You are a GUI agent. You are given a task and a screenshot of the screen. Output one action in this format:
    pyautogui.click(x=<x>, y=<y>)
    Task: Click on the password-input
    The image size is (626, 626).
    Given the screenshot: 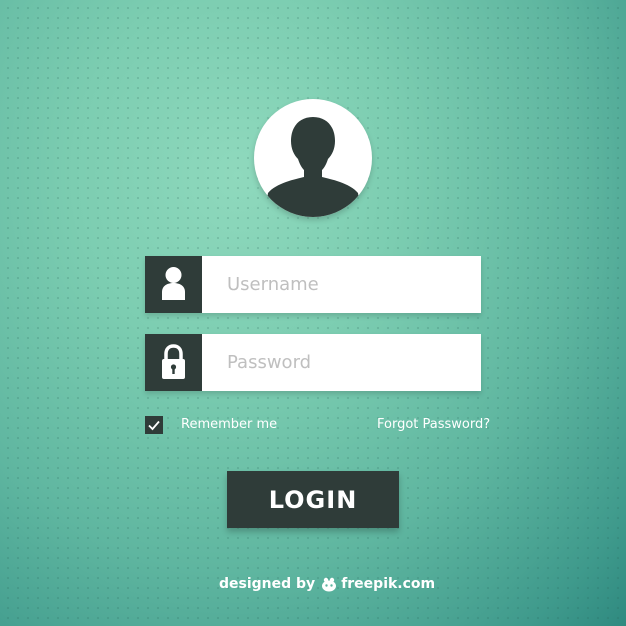 What is the action you would take?
    pyautogui.click(x=341, y=362)
    